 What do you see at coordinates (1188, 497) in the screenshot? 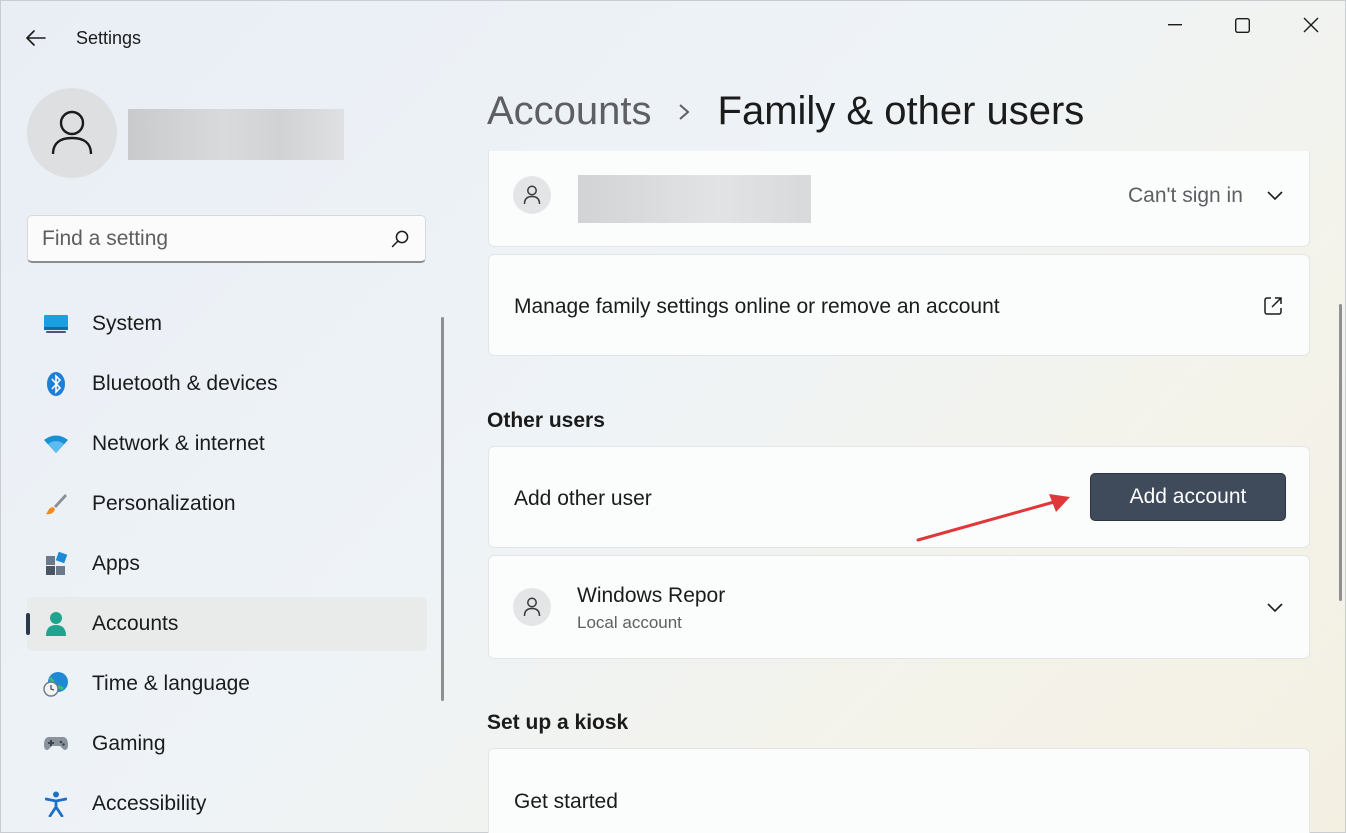
I see `add-account-button: Add account` at bounding box center [1188, 497].